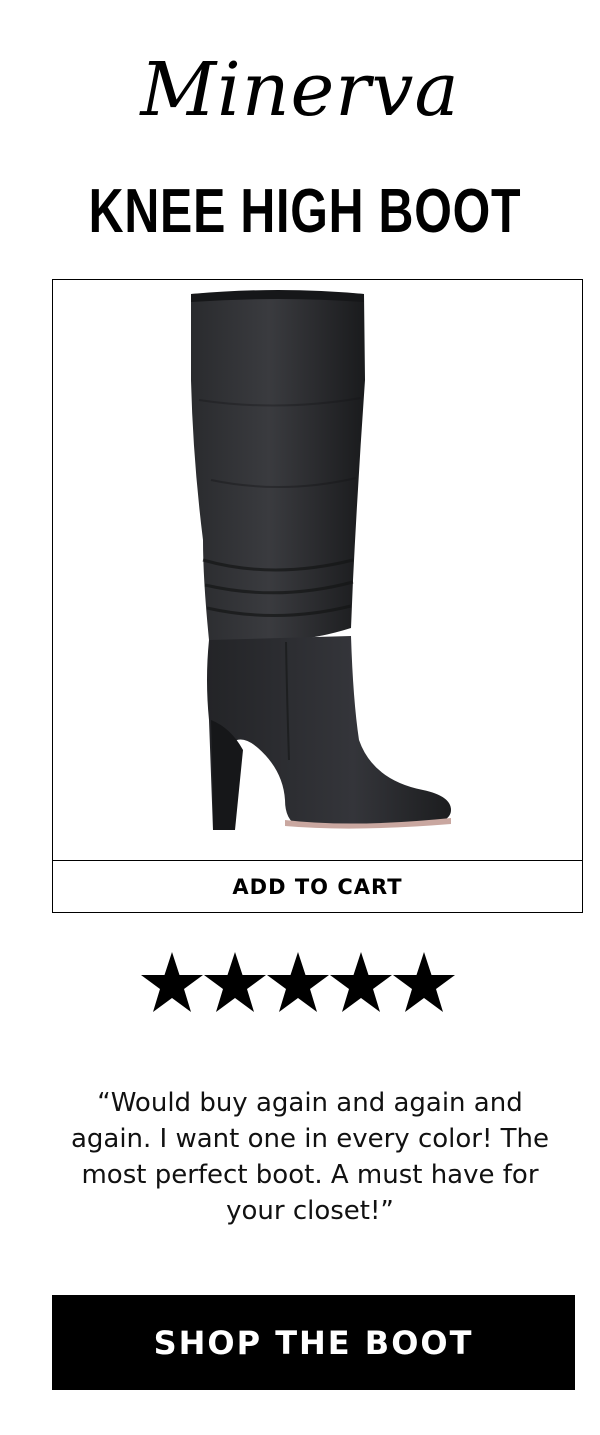 The image size is (600, 1435). I want to click on page-headline: KNEE HIGH BOOT, so click(305, 211).